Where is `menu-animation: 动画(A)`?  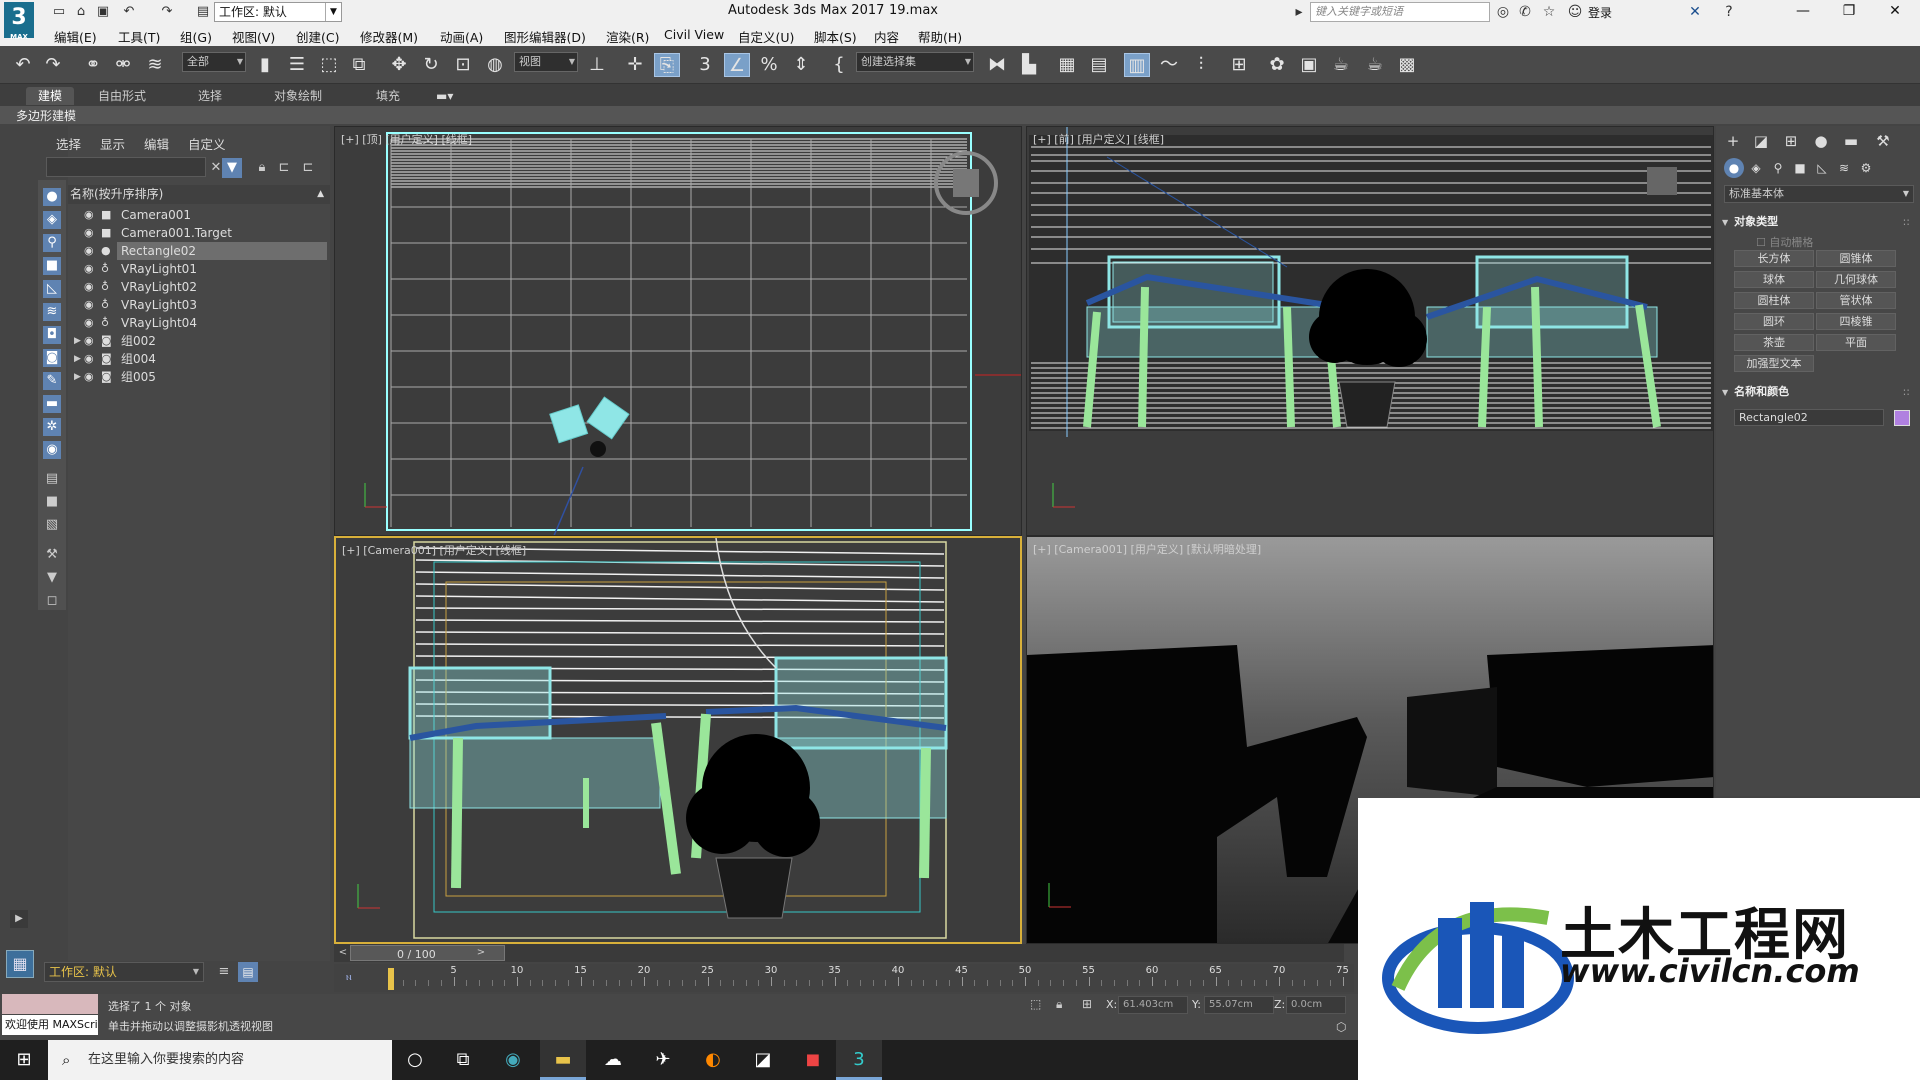 menu-animation: 动画(A) is located at coordinates (461, 36).